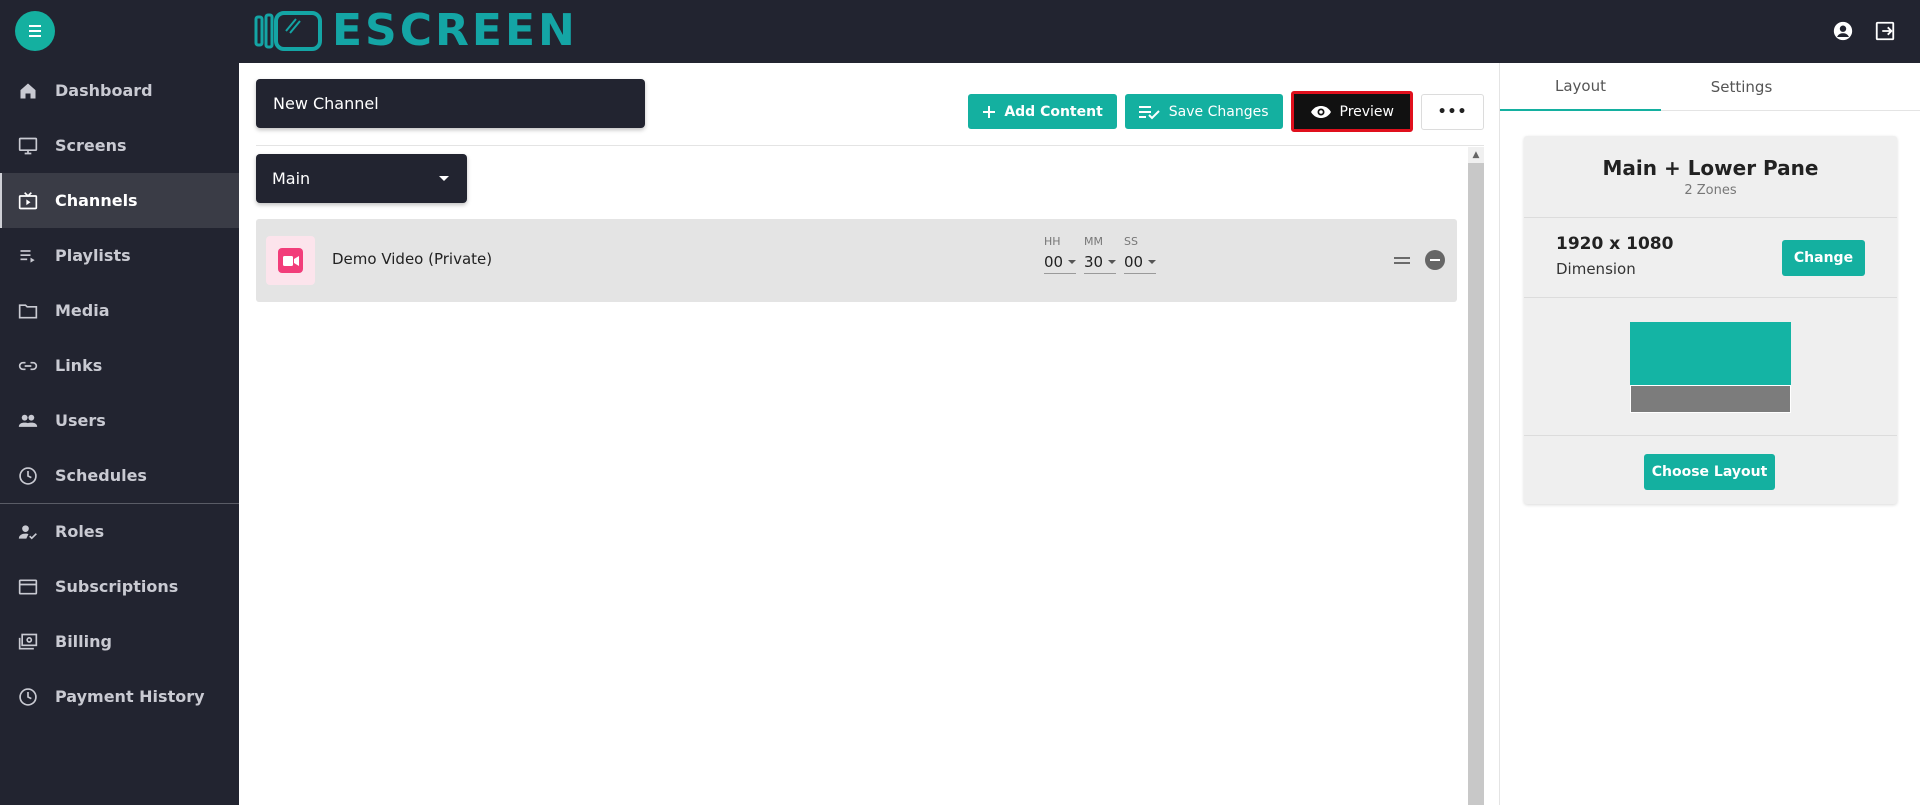 The width and height of the screenshot is (1920, 805). Describe the element at coordinates (1094, 262) in the screenshot. I see `minutes-value: 30` at that location.